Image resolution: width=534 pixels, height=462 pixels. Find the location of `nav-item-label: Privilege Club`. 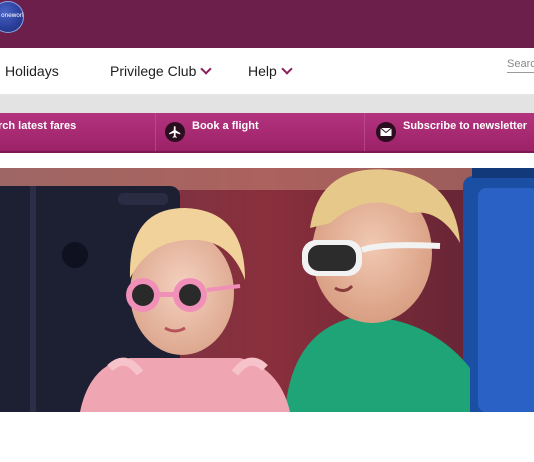

nav-item-label: Privilege Club is located at coordinates (153, 71).